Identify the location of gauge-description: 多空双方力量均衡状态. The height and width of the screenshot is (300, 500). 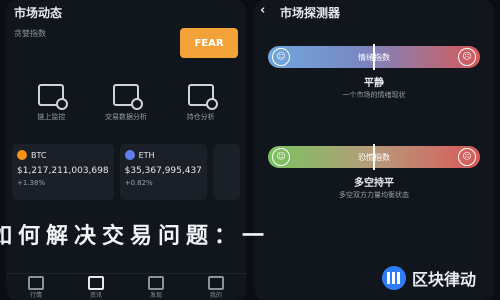
(374, 195).